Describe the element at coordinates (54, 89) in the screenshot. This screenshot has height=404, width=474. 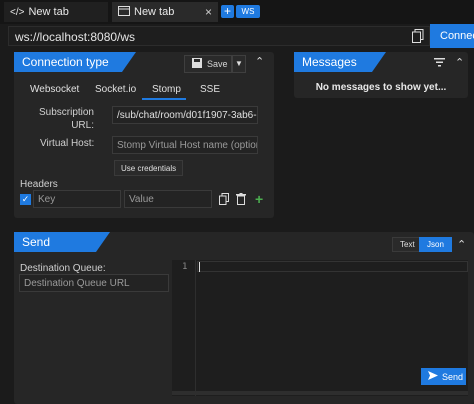
I see `tab-websocket: Websocket` at that location.